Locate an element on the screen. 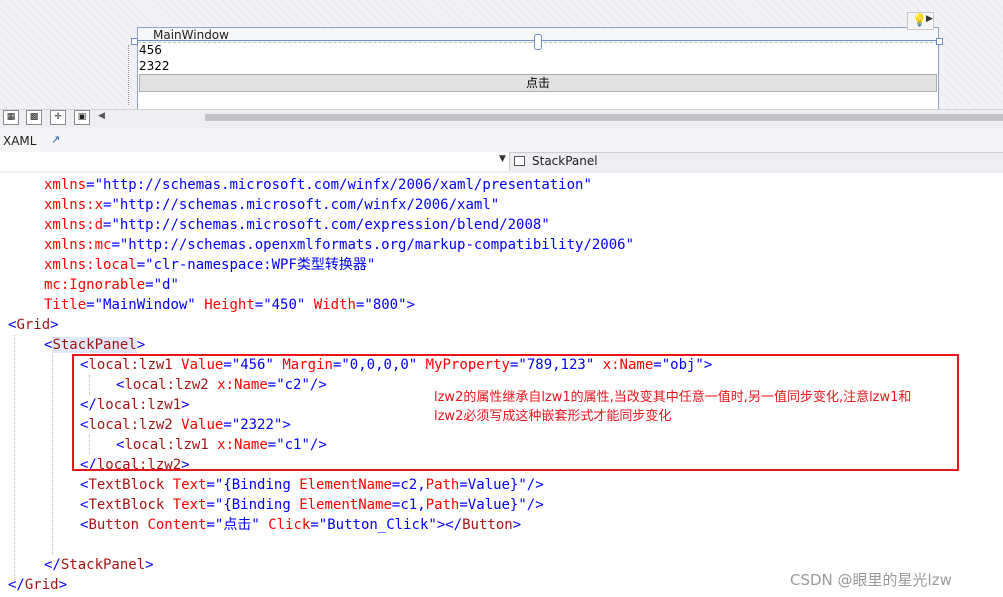  chevron-down-icon: ▼ is located at coordinates (502, 159).